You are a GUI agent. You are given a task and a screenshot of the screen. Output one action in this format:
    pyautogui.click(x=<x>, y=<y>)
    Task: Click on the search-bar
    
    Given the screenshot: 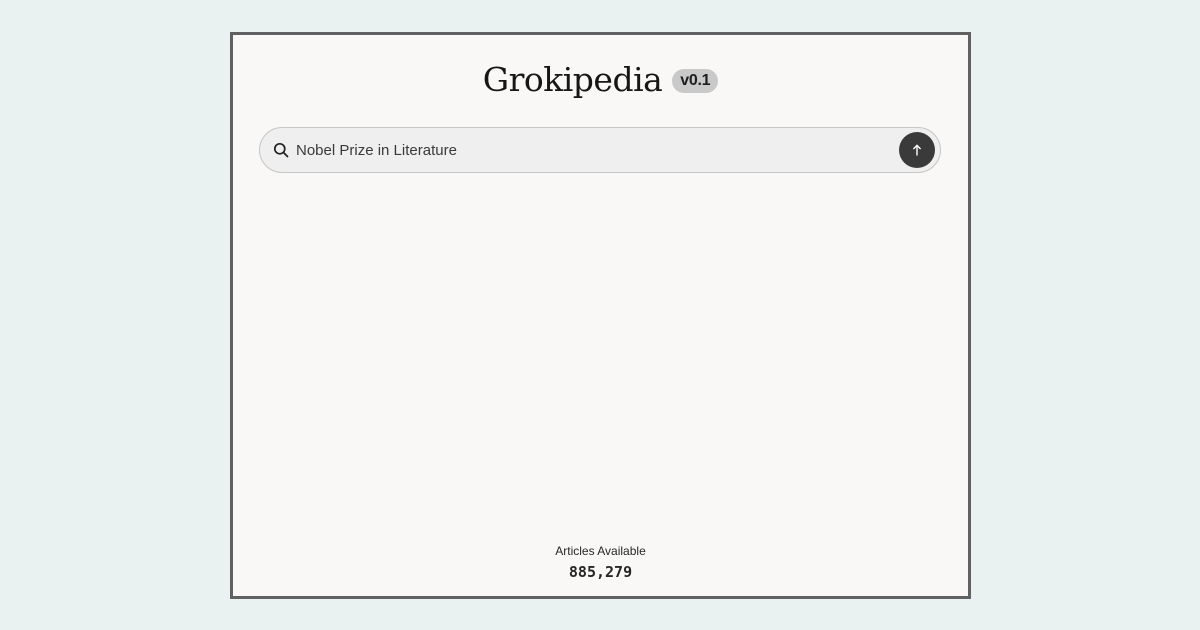 What is the action you would take?
    pyautogui.click(x=600, y=150)
    